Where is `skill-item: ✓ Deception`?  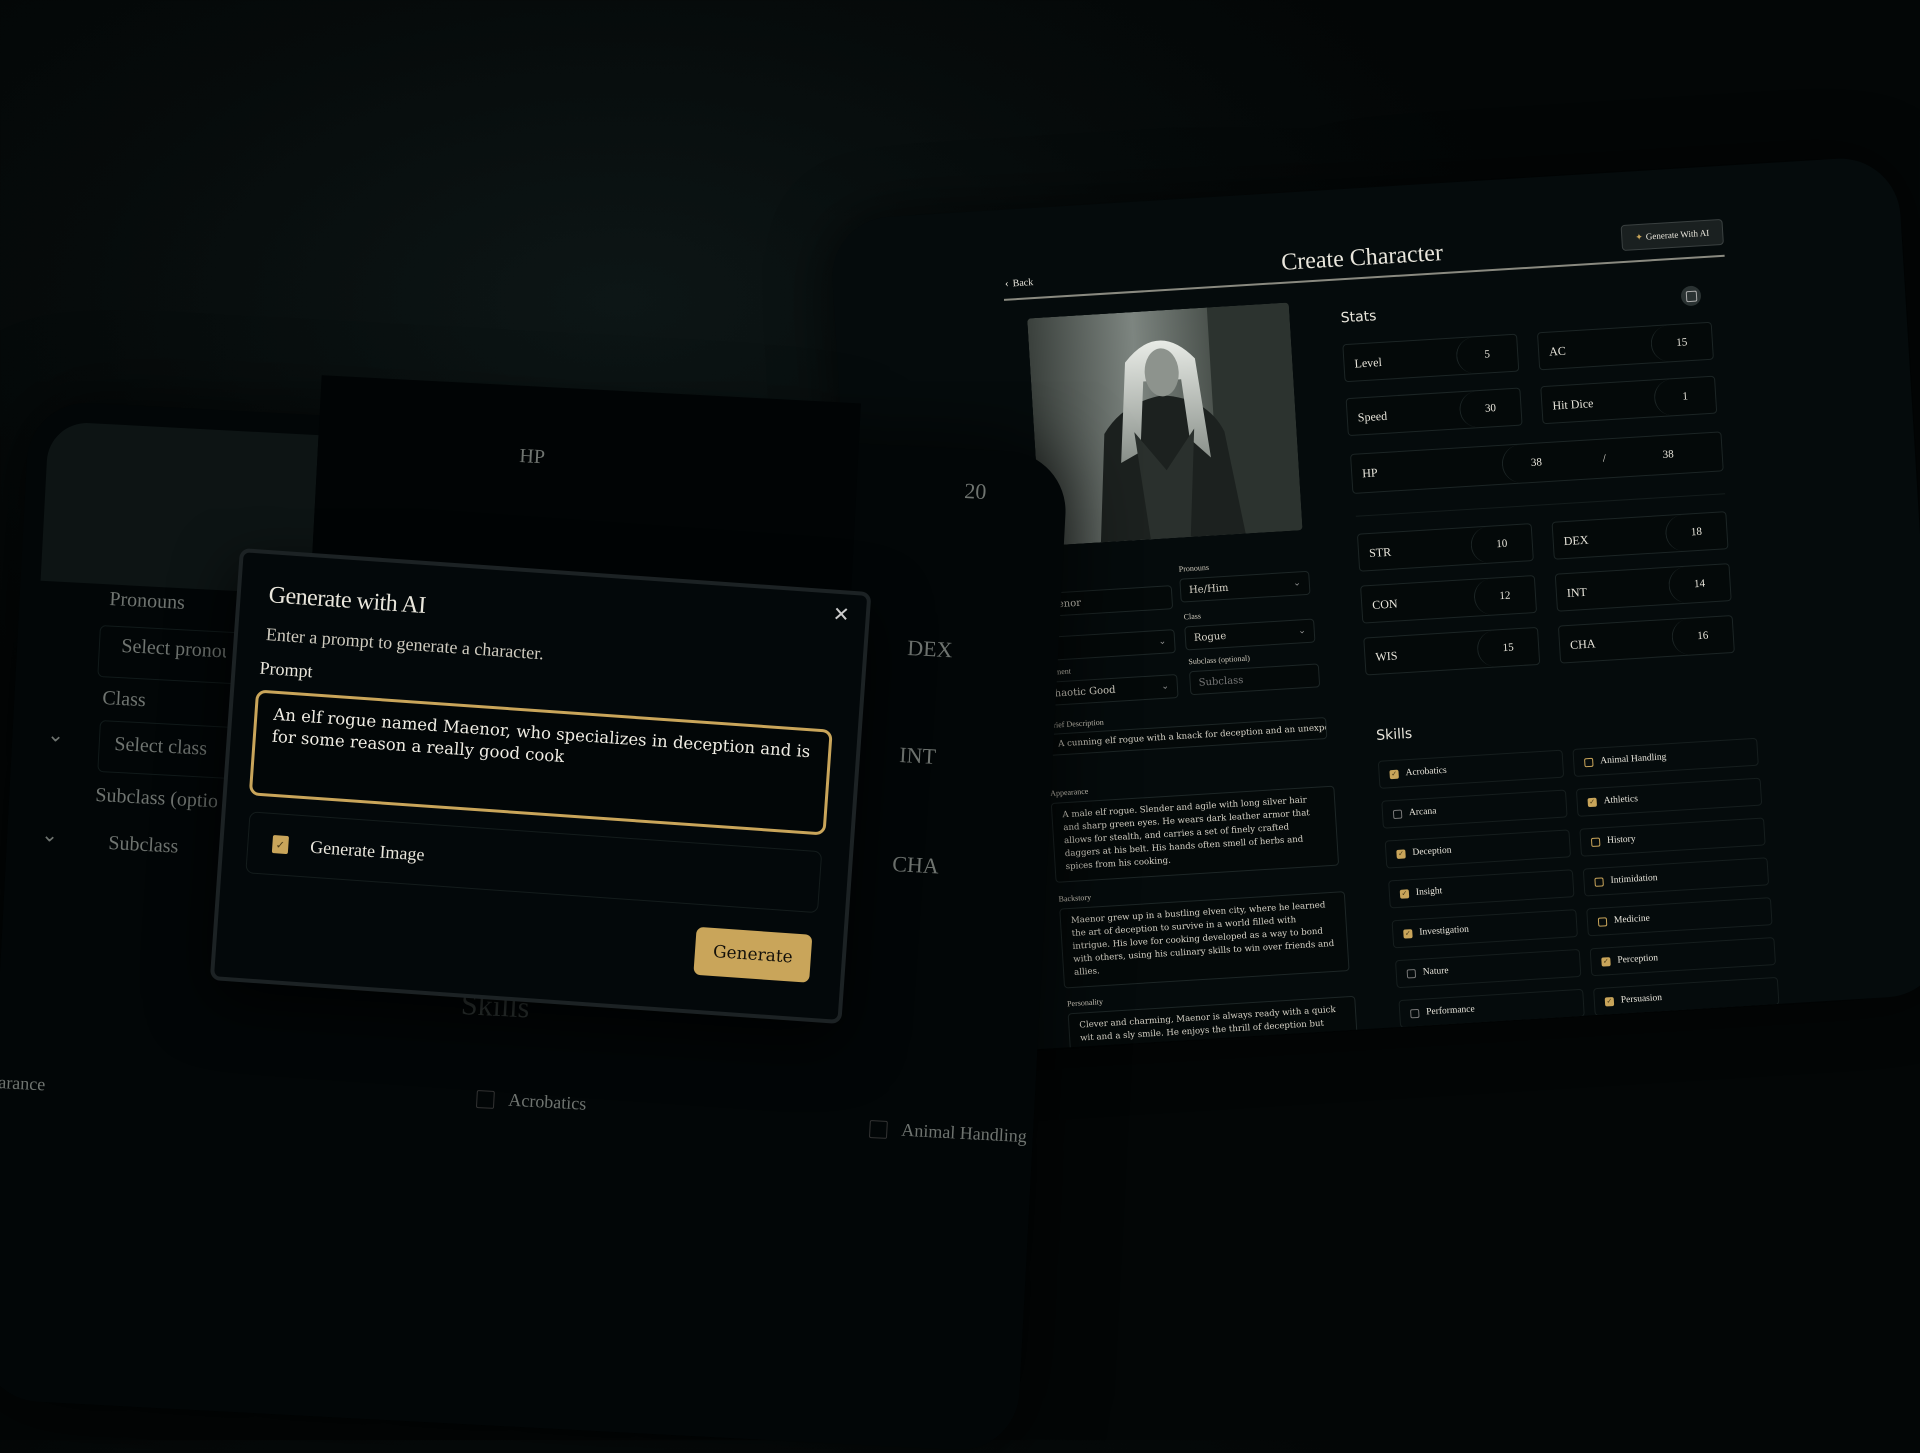
skill-item: ✓ Deception is located at coordinates (1478, 849).